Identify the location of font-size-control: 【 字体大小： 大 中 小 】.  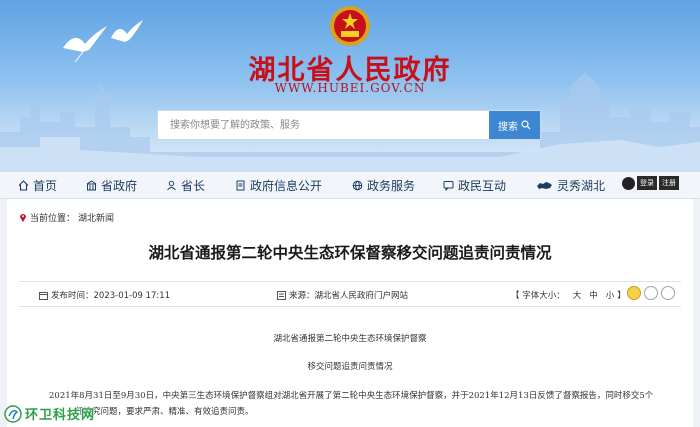
(568, 295).